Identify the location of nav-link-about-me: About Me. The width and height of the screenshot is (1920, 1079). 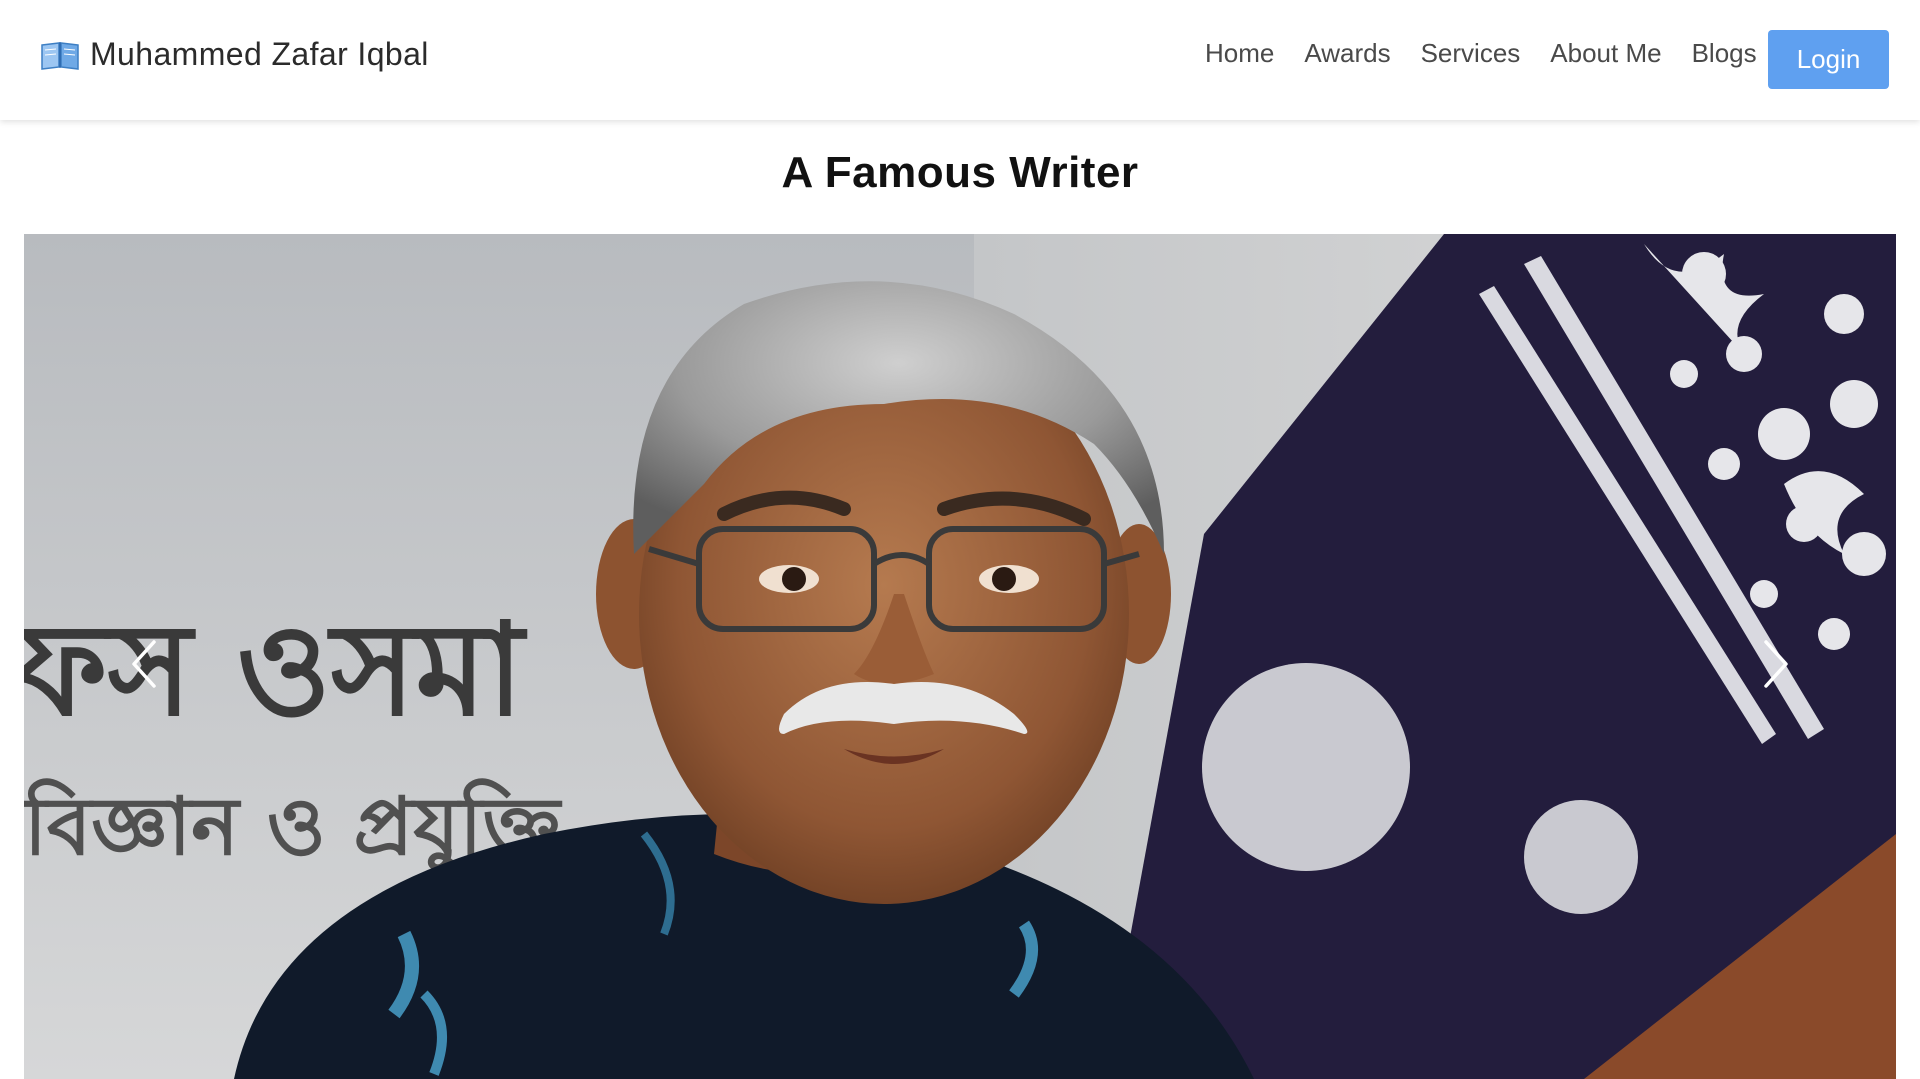
(1605, 53).